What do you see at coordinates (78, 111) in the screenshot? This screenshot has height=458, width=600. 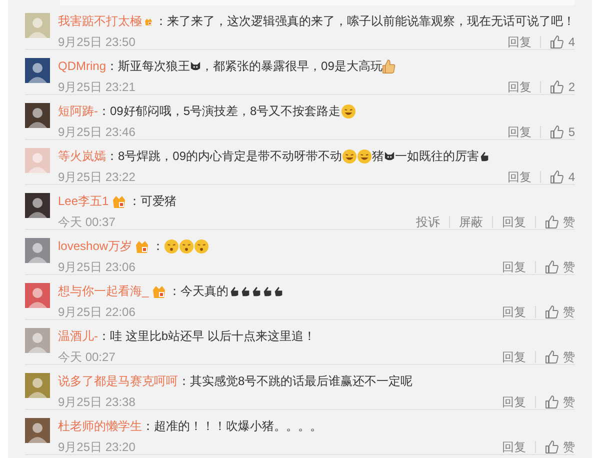 I see `username-link: 短阿踌-` at bounding box center [78, 111].